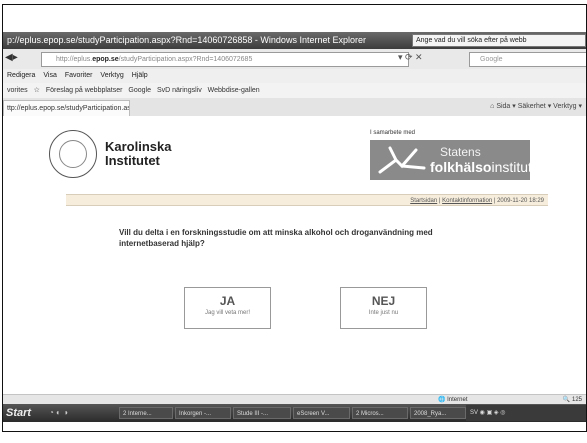 Image resolution: width=587 pixels, height=443 pixels. What do you see at coordinates (460, 152) in the screenshot?
I see `sfi-line1: Statens` at bounding box center [460, 152].